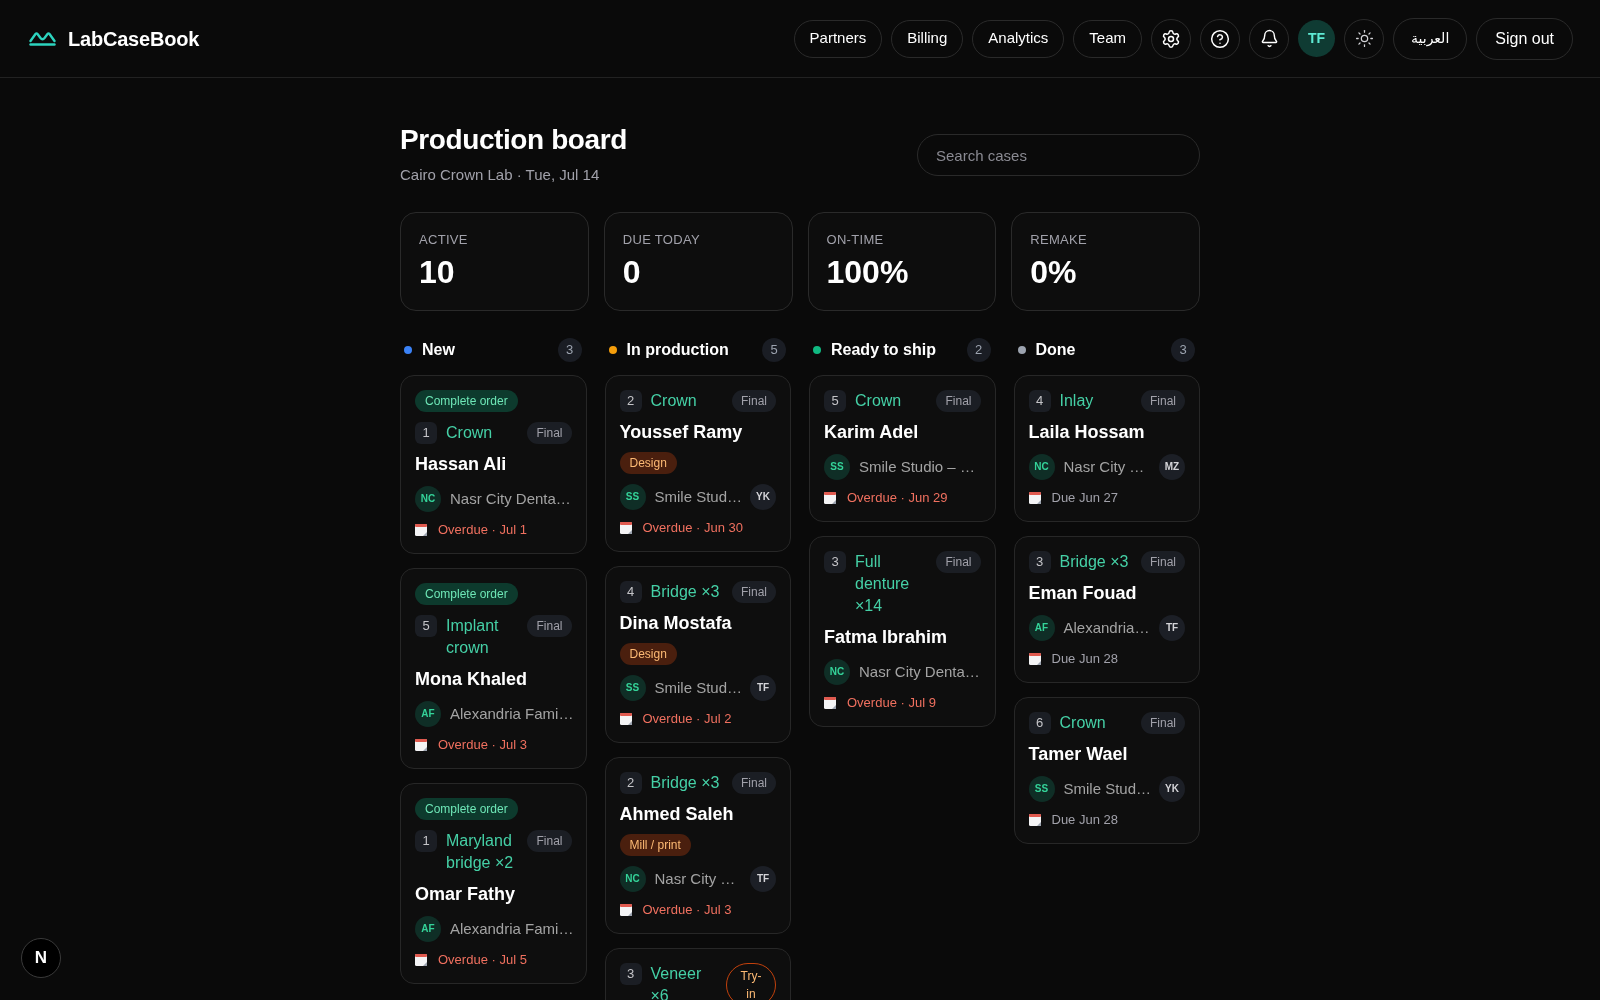 The height and width of the screenshot is (1000, 1600). I want to click on dev-tools-button: N, so click(41, 958).